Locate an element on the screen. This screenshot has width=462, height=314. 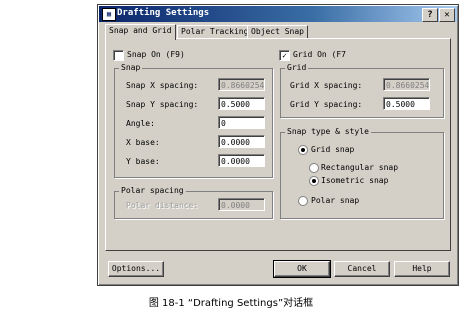
snap-type-group-label: Snap type & style is located at coordinates (328, 131).